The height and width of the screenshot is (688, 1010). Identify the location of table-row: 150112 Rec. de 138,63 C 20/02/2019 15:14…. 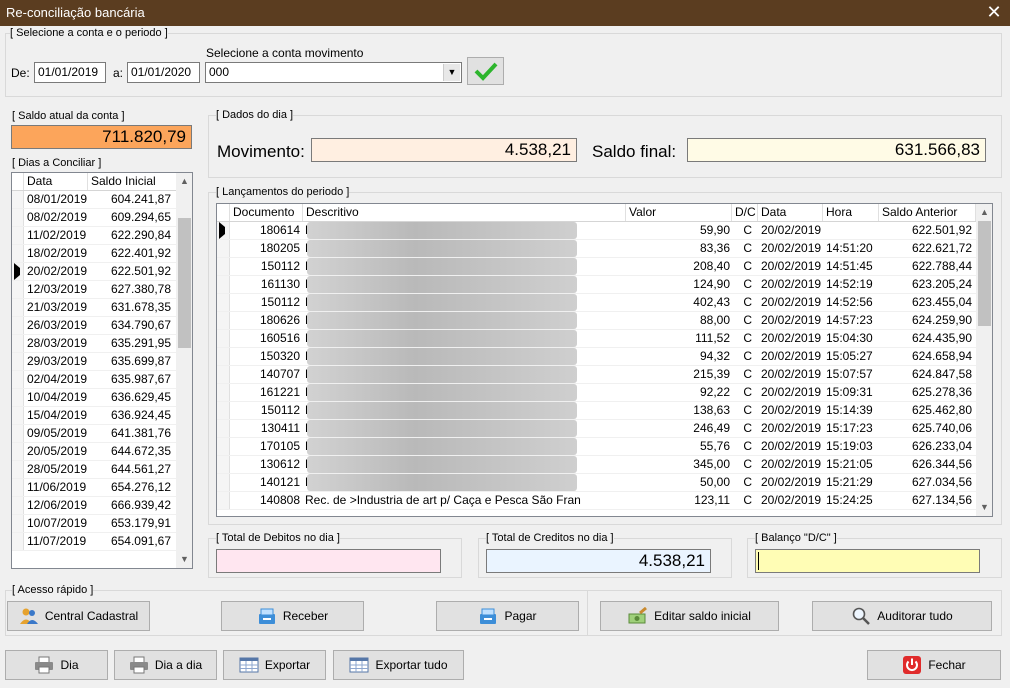
(596, 411).